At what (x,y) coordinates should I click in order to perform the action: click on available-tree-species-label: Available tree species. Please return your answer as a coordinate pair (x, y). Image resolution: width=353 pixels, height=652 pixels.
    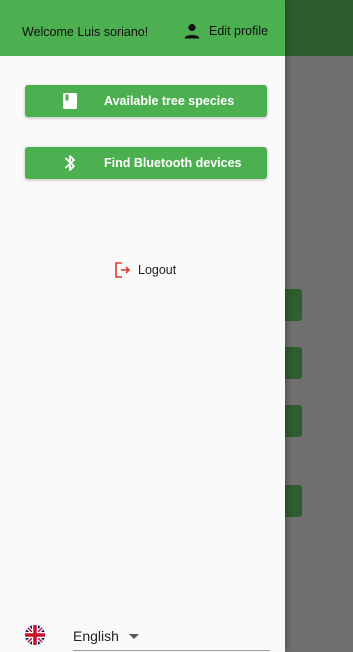
    Looking at the image, I should click on (169, 101).